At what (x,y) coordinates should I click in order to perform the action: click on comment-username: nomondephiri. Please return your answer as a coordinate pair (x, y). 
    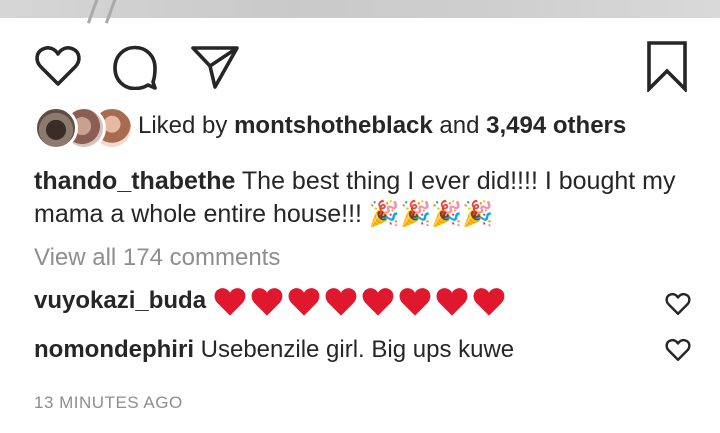
    Looking at the image, I should click on (114, 349).